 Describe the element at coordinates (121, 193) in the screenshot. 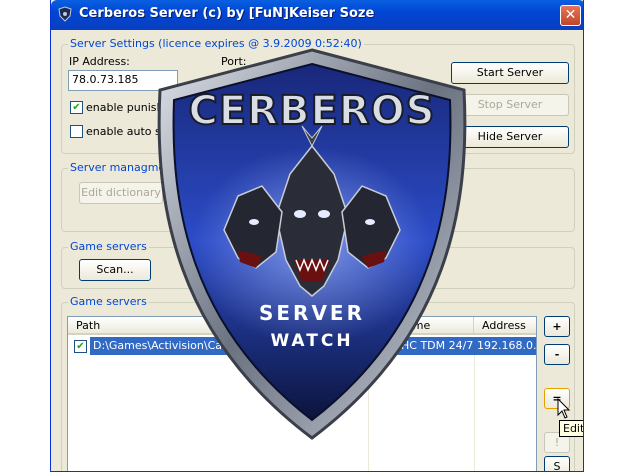

I see `edit-dictionary-button: Edit dictionary` at that location.